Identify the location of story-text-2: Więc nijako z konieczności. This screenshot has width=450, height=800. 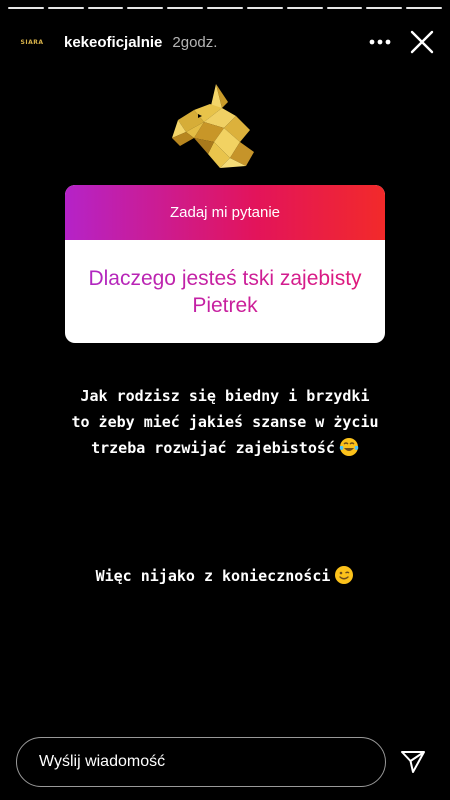
(225, 576).